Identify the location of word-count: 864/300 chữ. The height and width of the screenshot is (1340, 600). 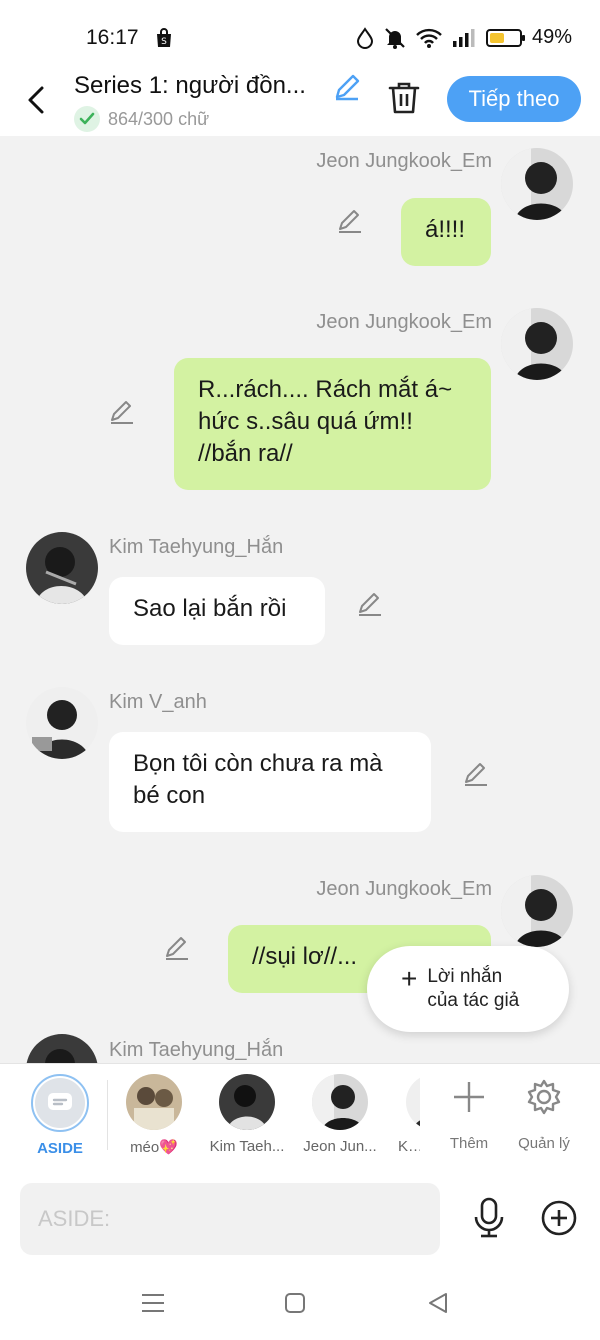
(159, 118).